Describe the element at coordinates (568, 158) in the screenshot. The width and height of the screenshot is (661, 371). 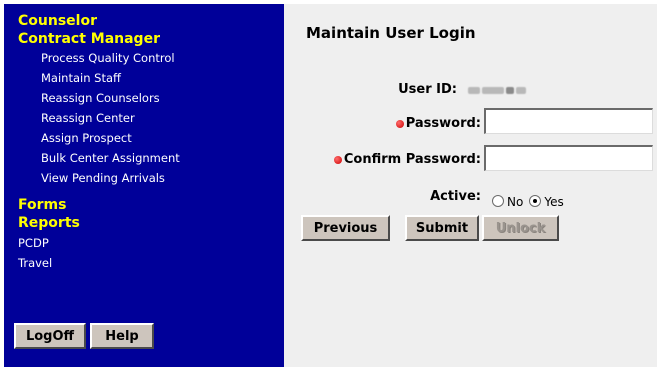
I see `confirm-password-field` at that location.